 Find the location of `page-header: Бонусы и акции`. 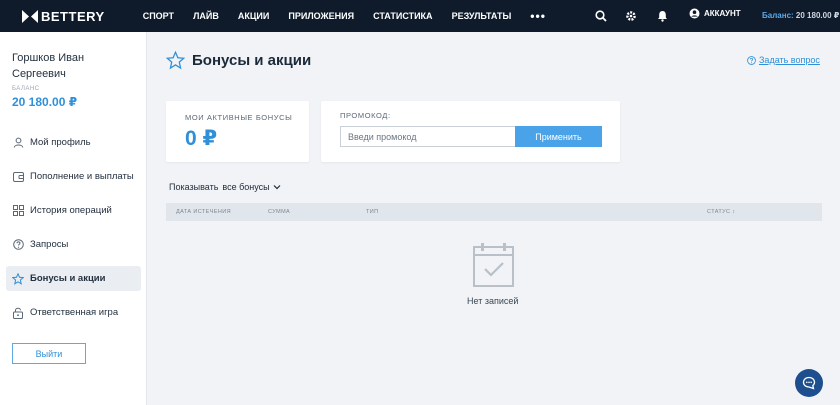

page-header: Бонусы и акции is located at coordinates (238, 60).